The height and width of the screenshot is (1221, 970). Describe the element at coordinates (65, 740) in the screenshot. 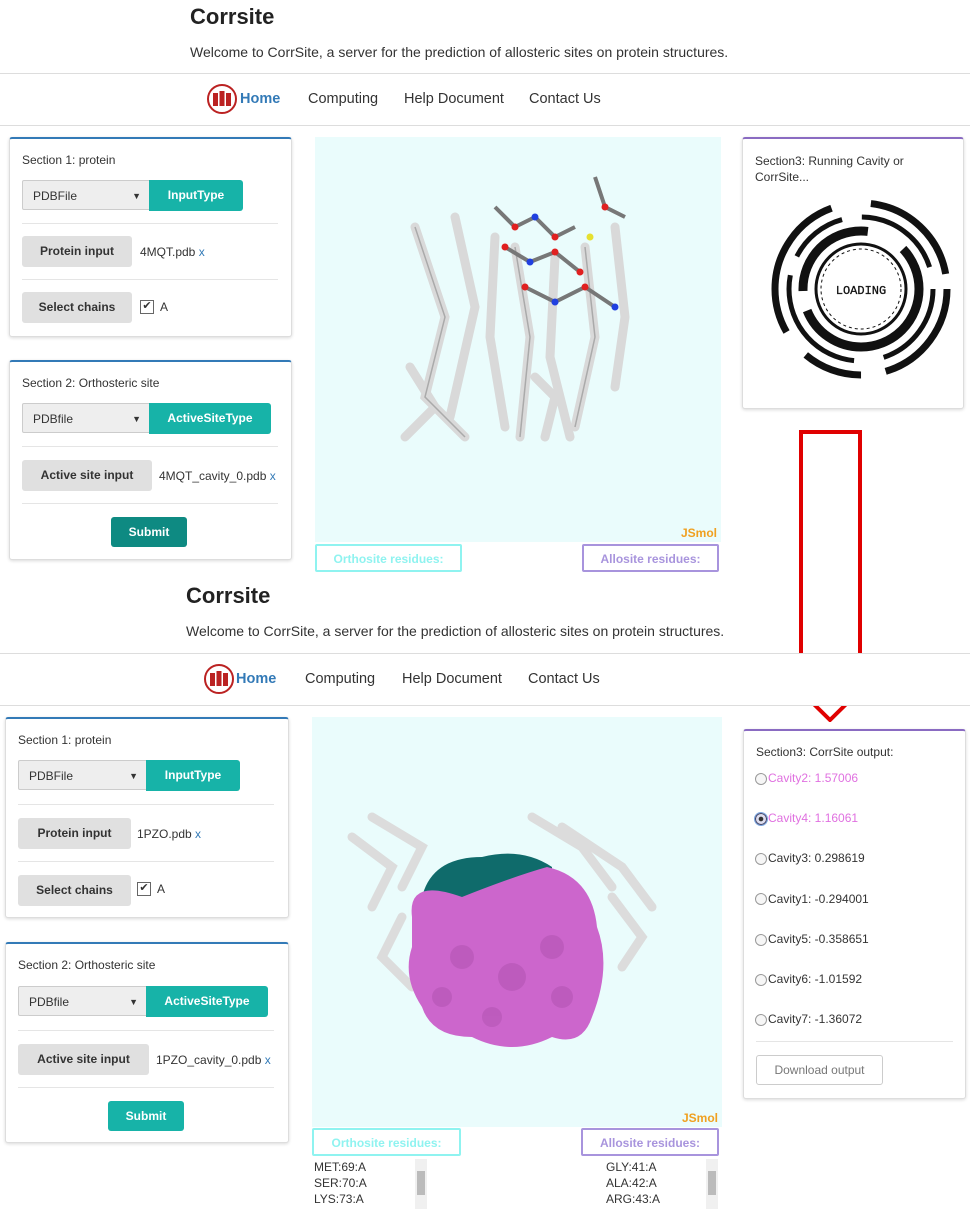

I see `section1-label: Section 1: protein` at that location.